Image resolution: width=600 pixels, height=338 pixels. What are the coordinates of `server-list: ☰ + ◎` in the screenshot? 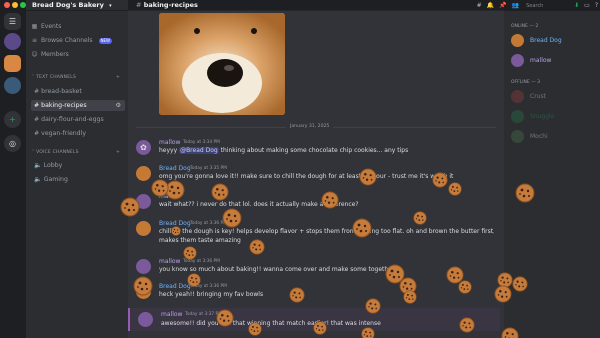 It's located at (13, 174).